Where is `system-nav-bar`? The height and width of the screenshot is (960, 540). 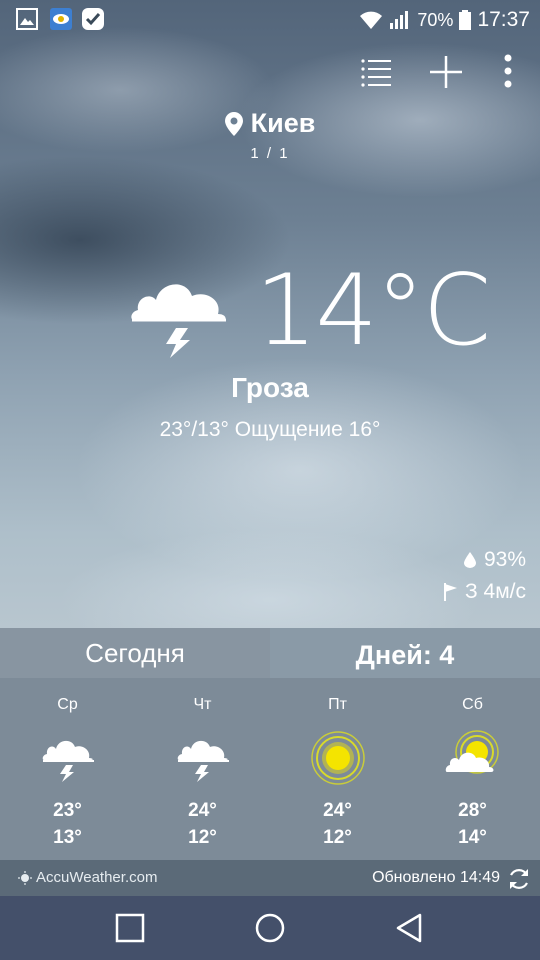 system-nav-bar is located at coordinates (270, 928).